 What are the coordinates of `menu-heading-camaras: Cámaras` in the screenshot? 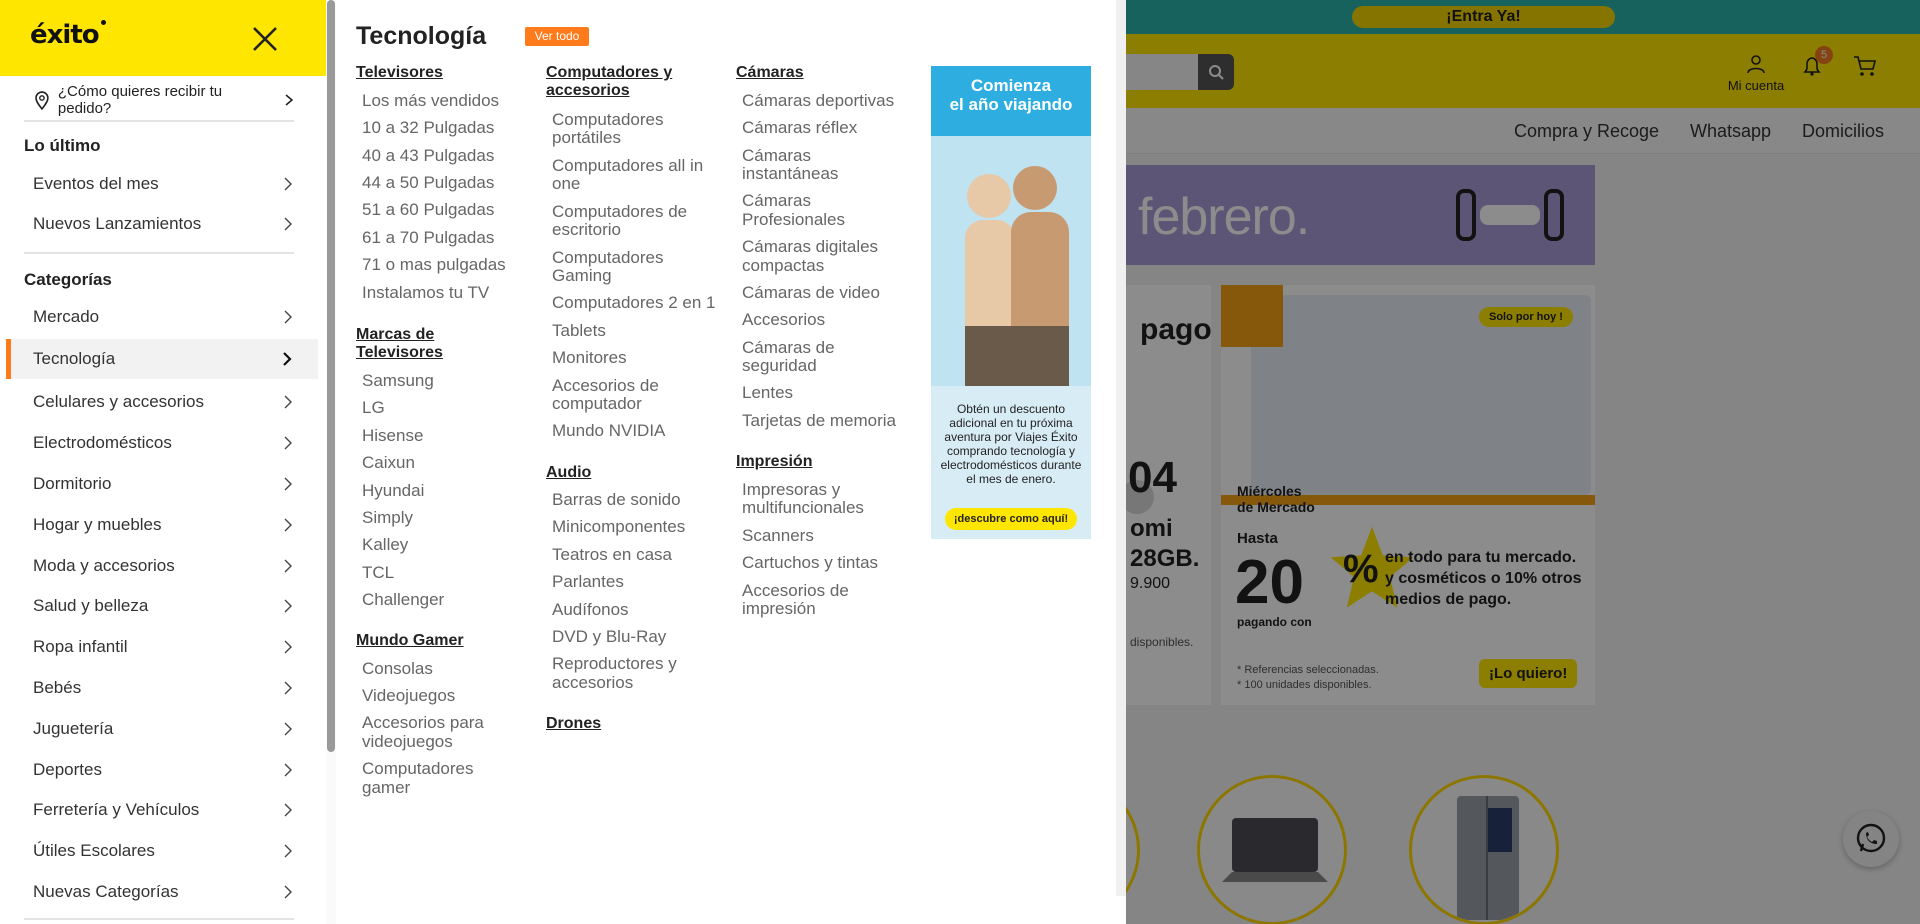 It's located at (770, 73).